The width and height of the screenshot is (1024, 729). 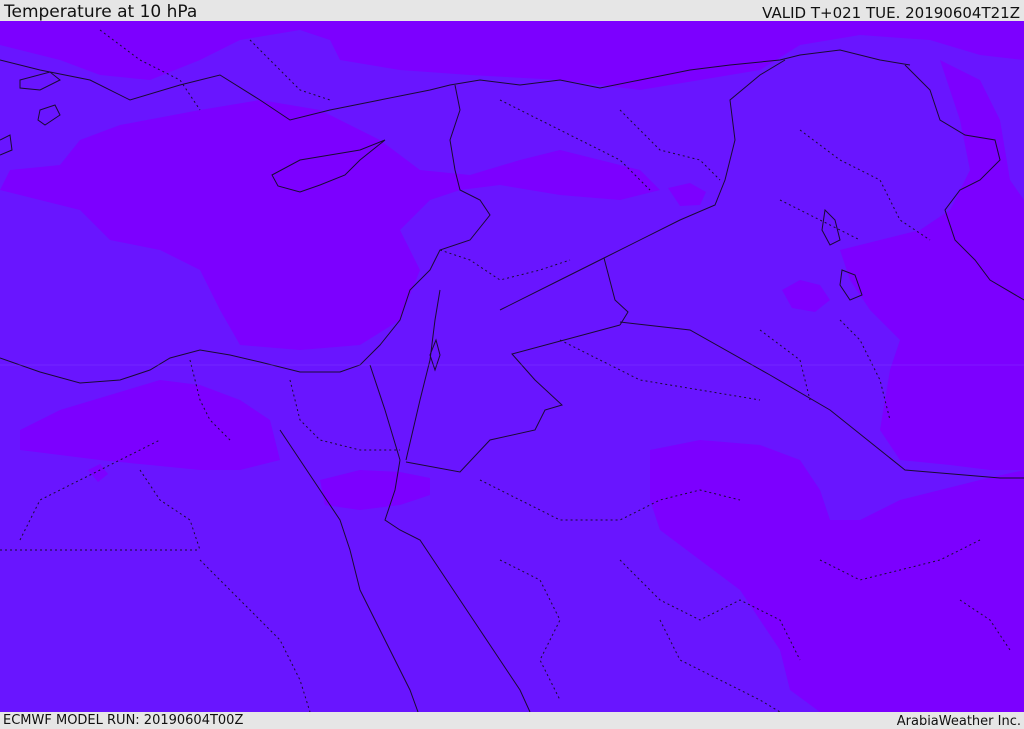 I want to click on model-run-label: ECMWF MODEL RUN: 20190604T00Z, so click(x=123, y=720).